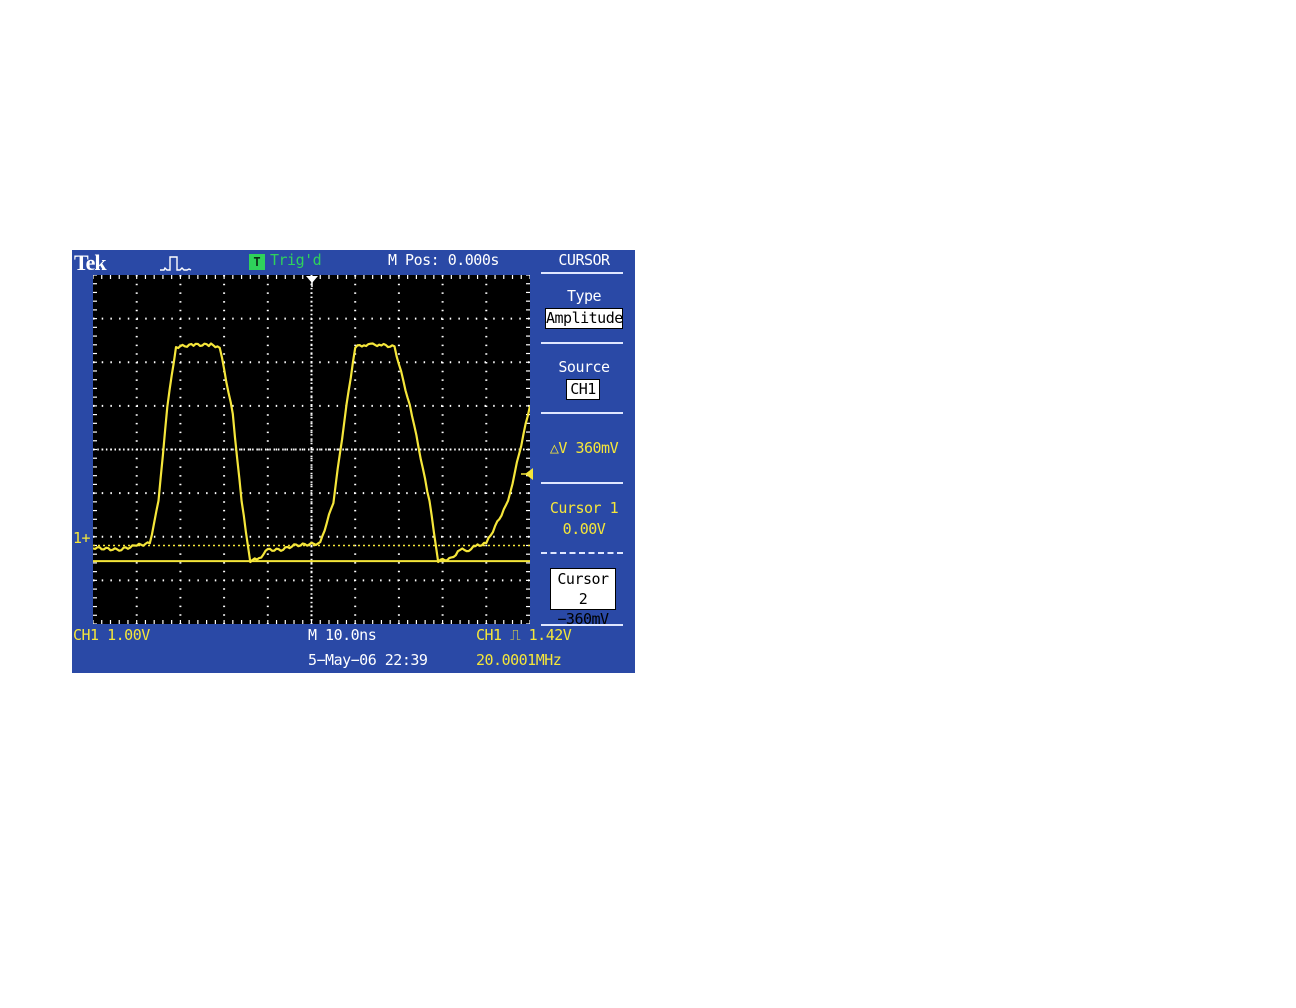 This screenshot has height=1008, width=1296. What do you see at coordinates (519, 660) in the screenshot?
I see `frequency: 20.0001MHz` at bounding box center [519, 660].